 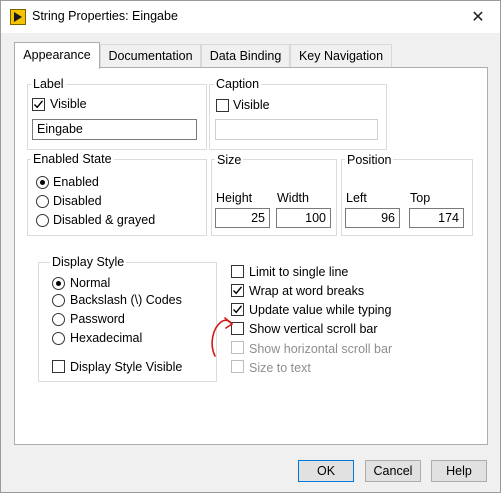 I want to click on tab-documentation: Documentation, so click(x=150, y=55).